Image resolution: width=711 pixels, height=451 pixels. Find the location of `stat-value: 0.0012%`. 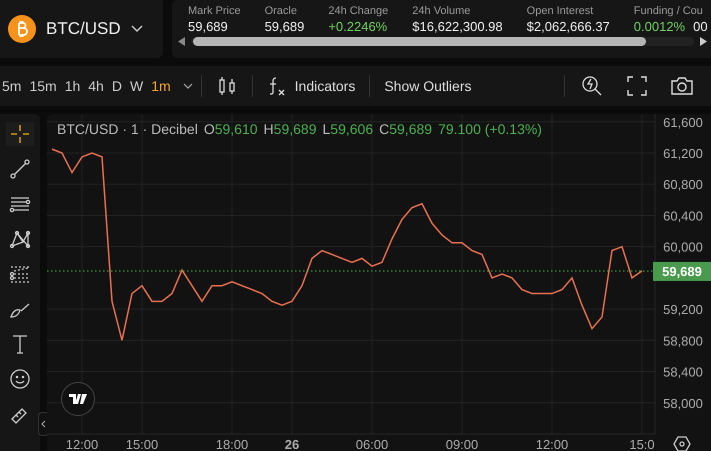

stat-value: 0.0012% is located at coordinates (660, 26).